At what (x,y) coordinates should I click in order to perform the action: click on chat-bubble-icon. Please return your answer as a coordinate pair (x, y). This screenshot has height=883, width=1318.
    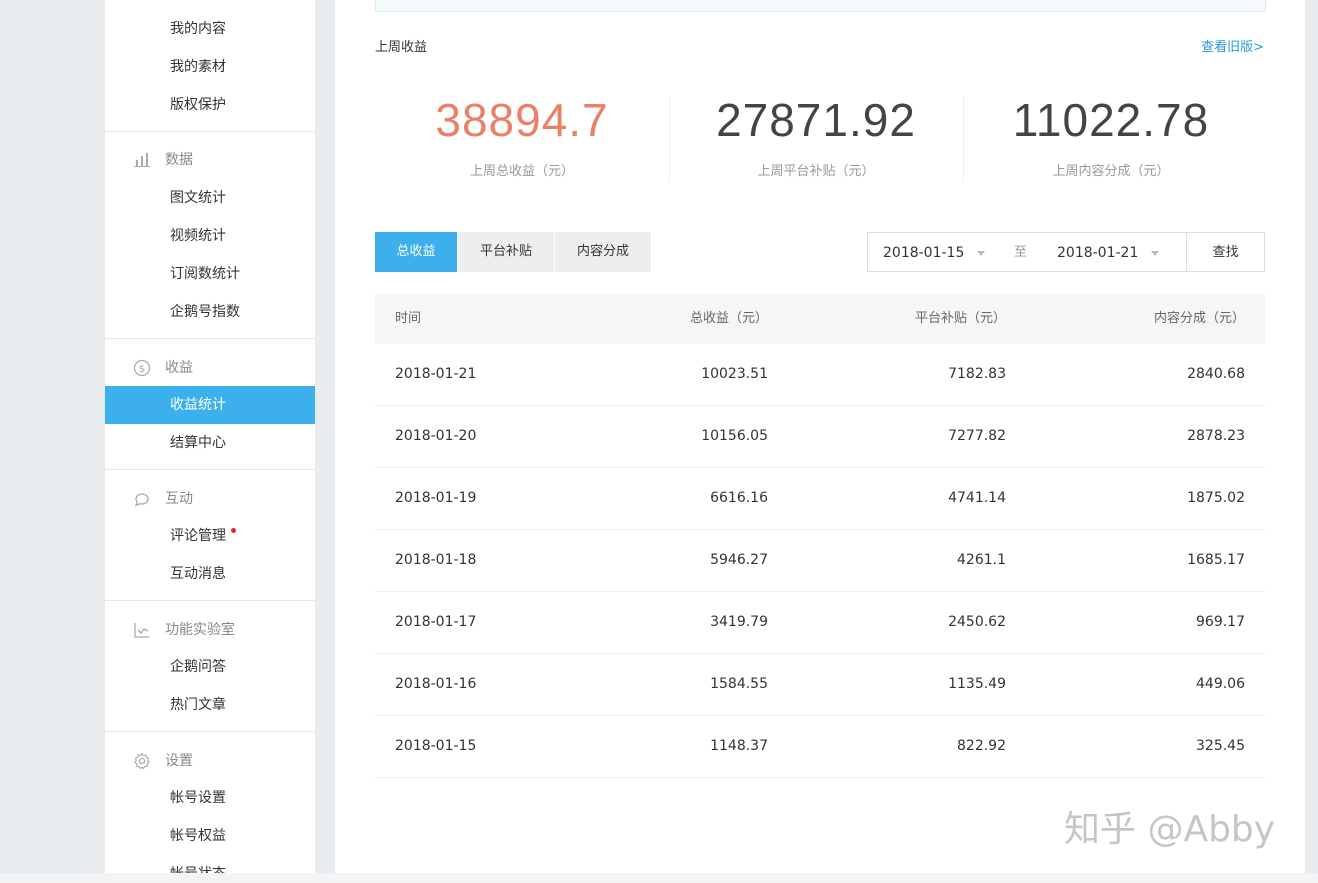
    Looking at the image, I should click on (141, 500).